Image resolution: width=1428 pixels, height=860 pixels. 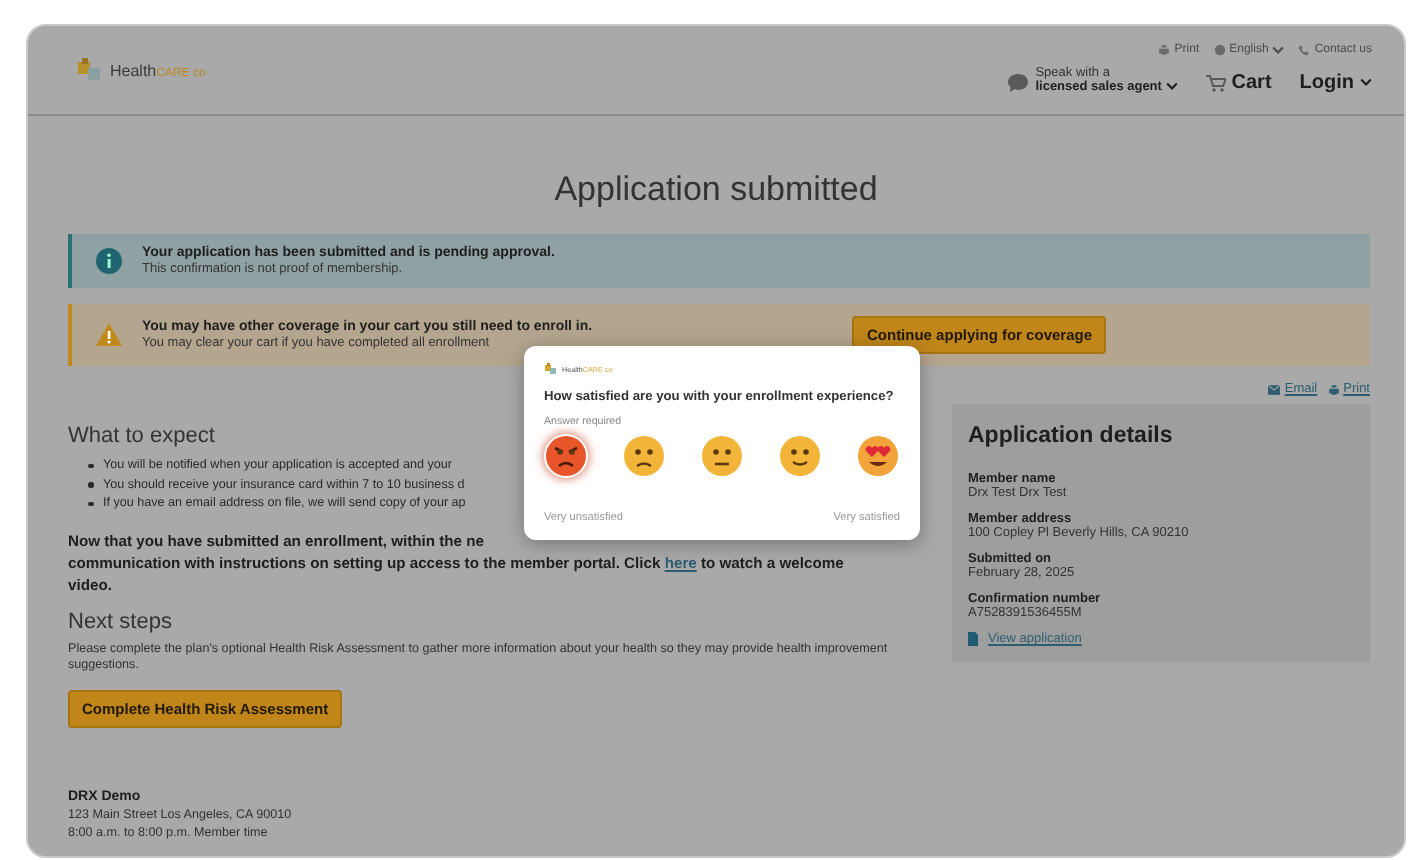 What do you see at coordinates (120, 621) in the screenshot?
I see `section-heading: Next steps` at bounding box center [120, 621].